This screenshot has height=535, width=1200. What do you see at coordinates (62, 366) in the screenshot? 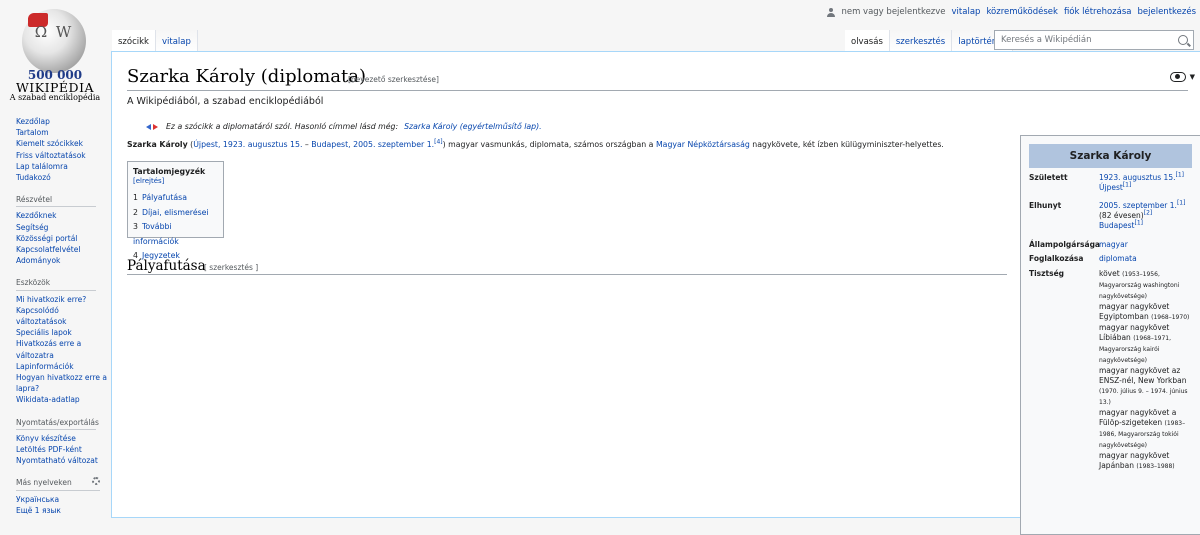
I see `sidebar-item-page-info: Lapinformációk` at bounding box center [62, 366].